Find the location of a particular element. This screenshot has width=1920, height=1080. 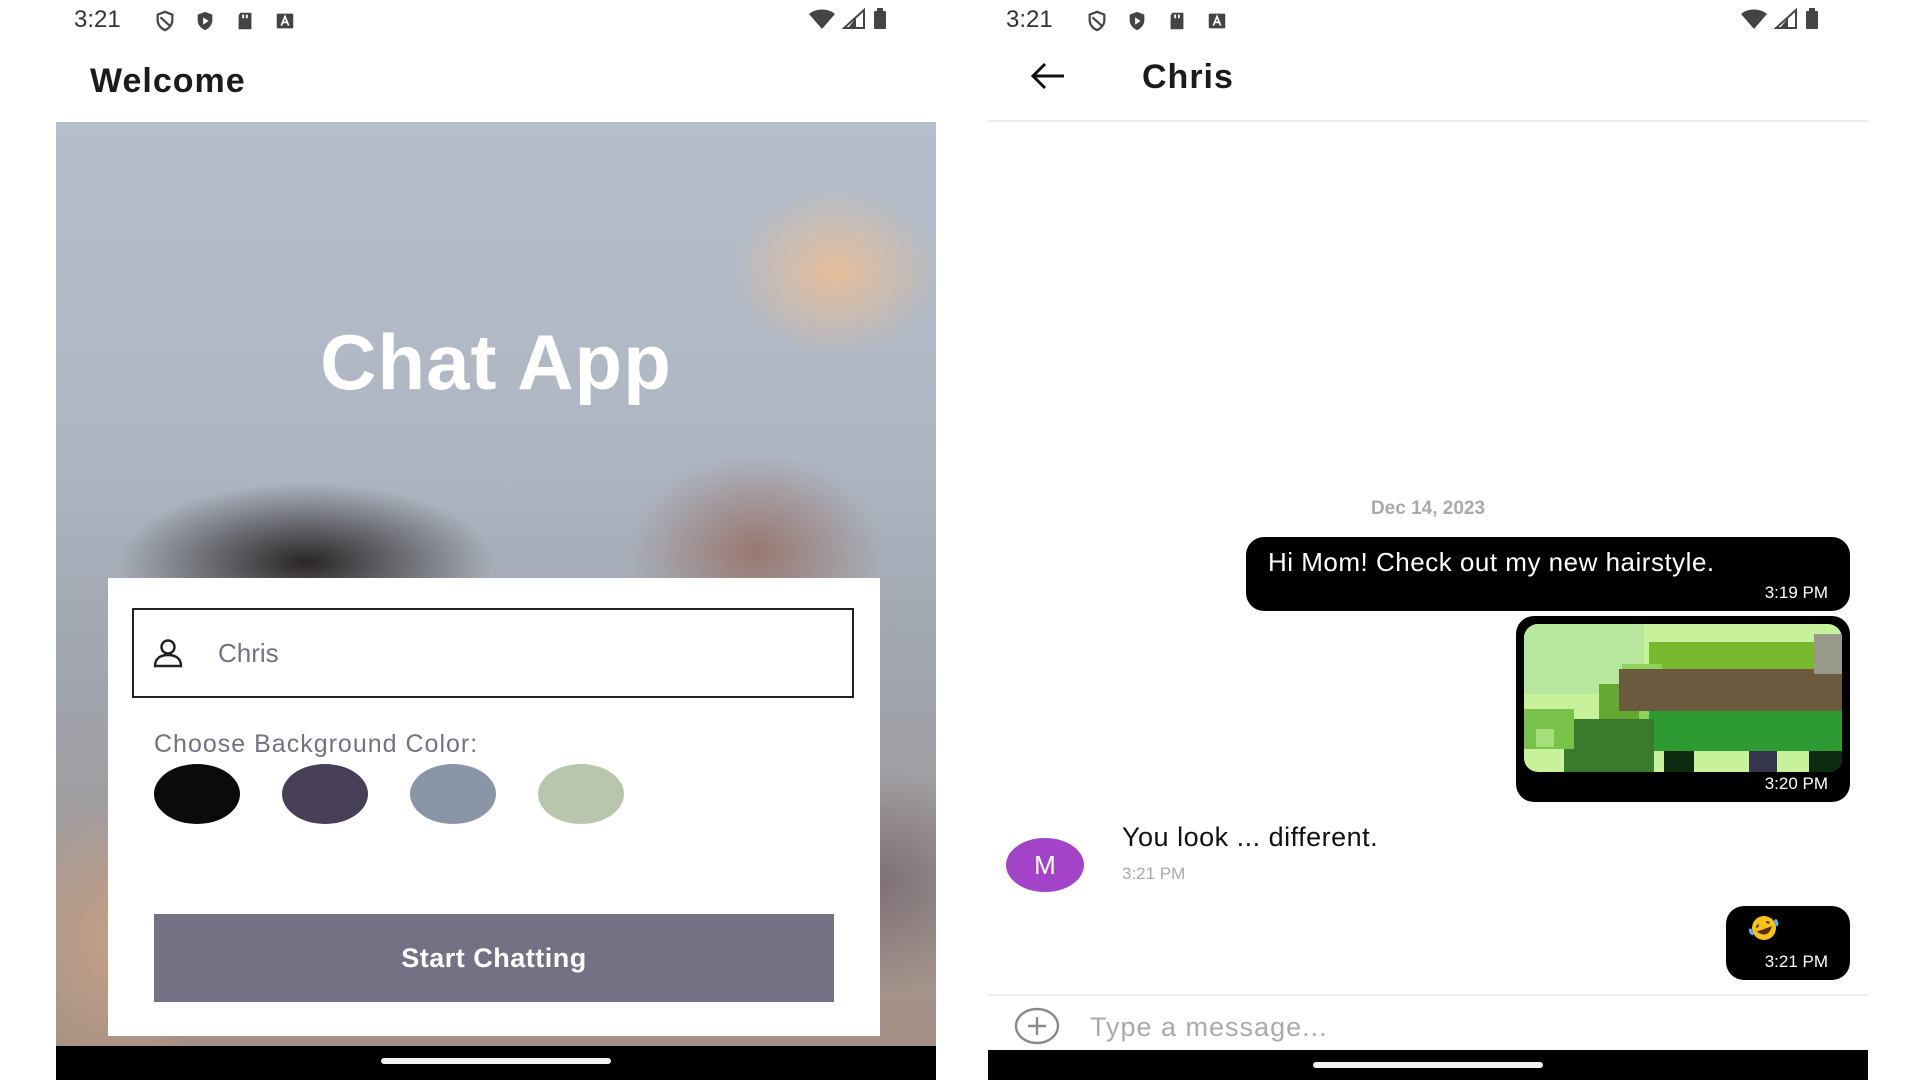

app-bar: Welcome is located at coordinates (496, 81).